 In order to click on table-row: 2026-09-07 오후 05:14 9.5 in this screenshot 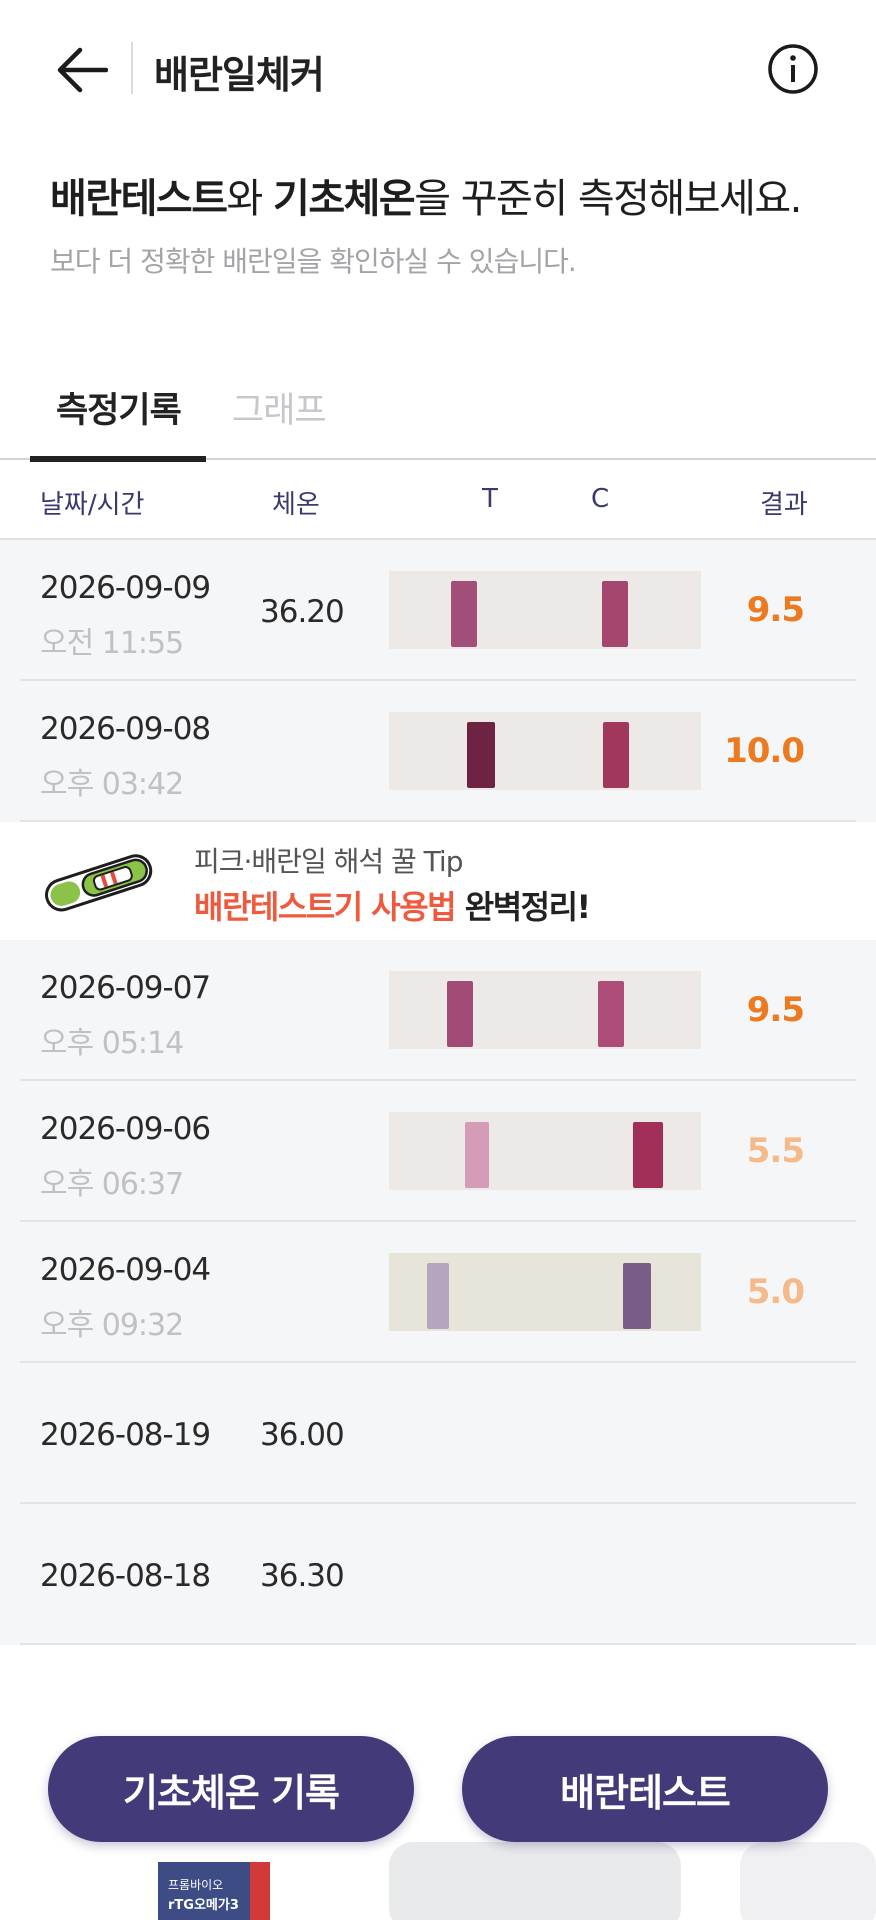, I will do `click(438, 1010)`.